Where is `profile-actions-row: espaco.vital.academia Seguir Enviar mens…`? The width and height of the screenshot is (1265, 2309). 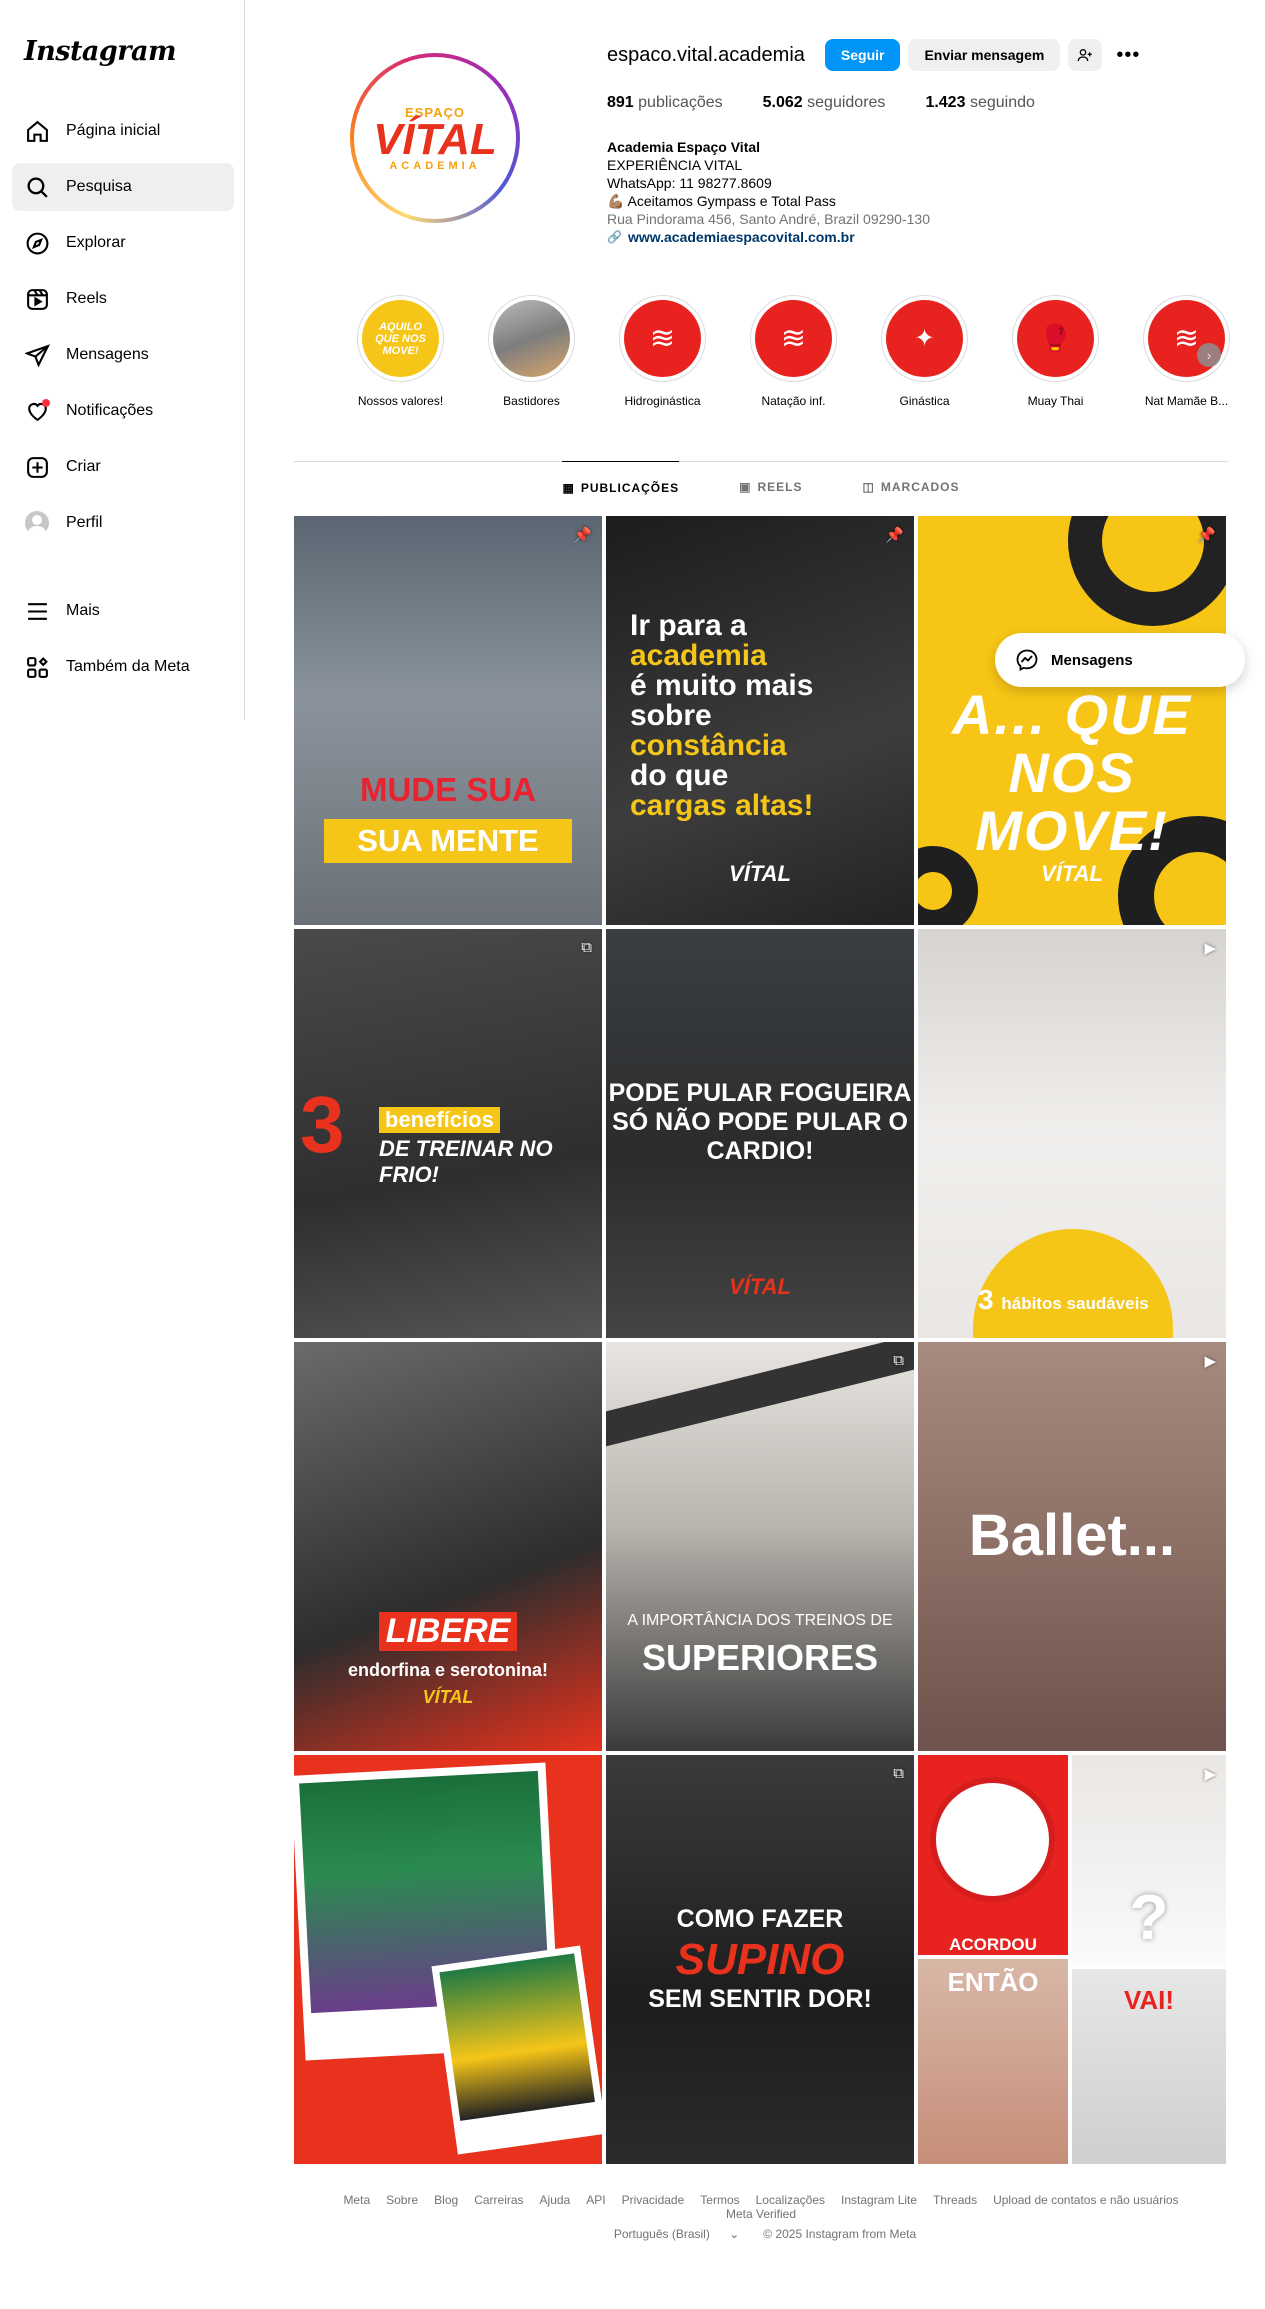 profile-actions-row: espaco.vital.academia Seguir Enviar mens… is located at coordinates (917, 55).